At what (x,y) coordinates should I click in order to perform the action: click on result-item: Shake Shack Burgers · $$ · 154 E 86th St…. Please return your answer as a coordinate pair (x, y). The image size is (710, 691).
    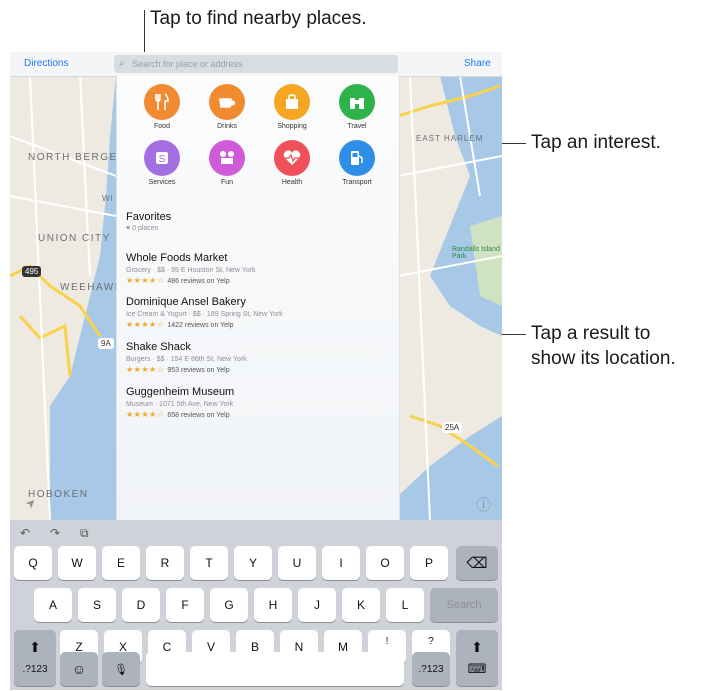
    Looking at the image, I should click on (258, 357).